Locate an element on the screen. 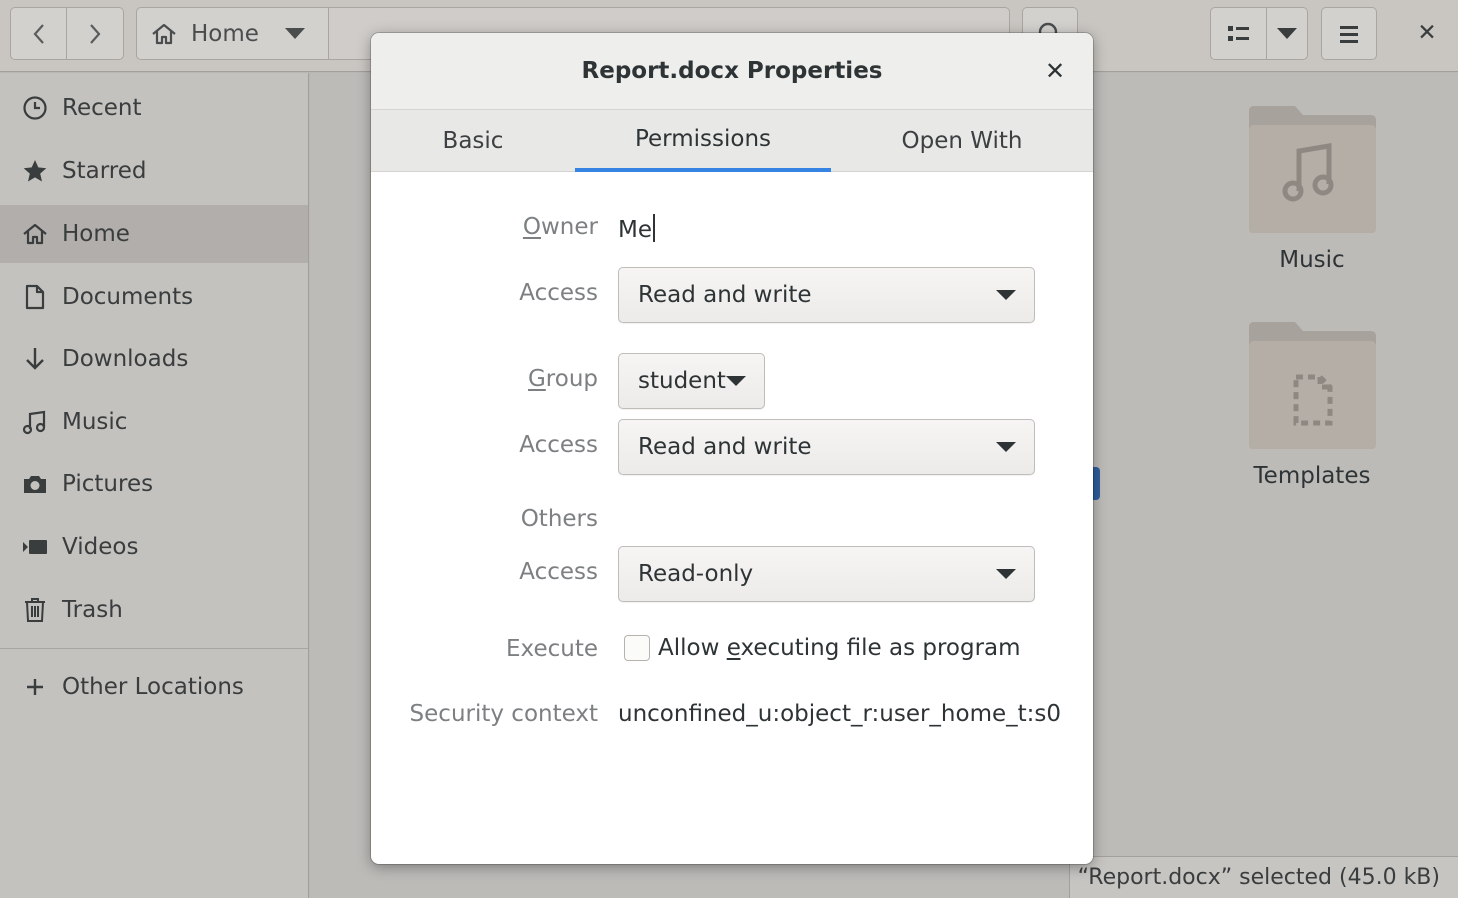 The width and height of the screenshot is (1458, 898). others-access-value: Read-only is located at coordinates (696, 574).